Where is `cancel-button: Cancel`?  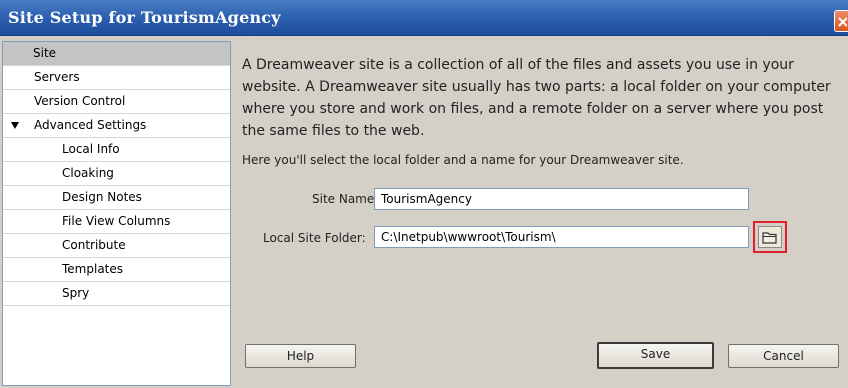 cancel-button: Cancel is located at coordinates (783, 356).